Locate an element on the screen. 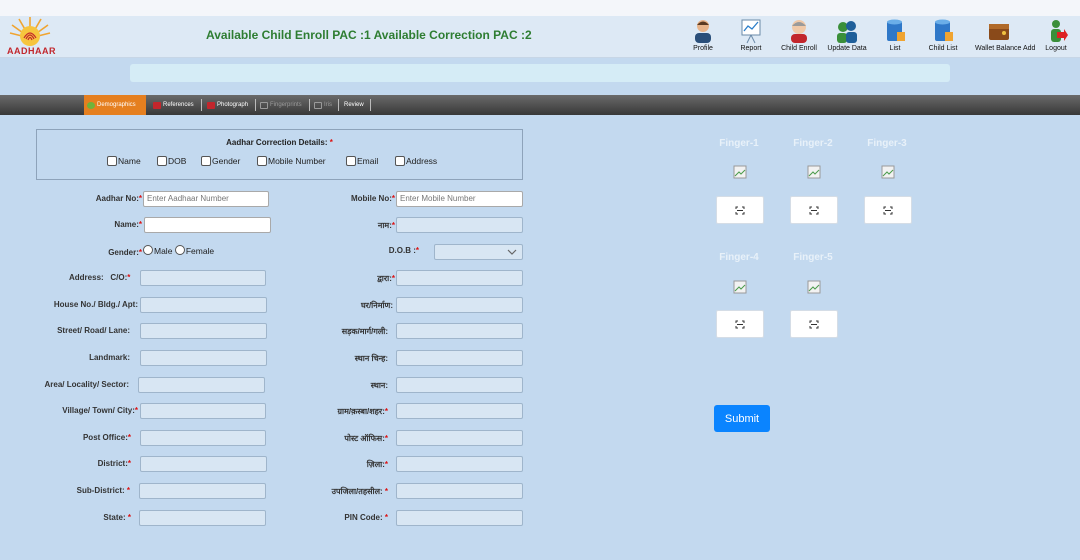  post-office-input is located at coordinates (203, 438).